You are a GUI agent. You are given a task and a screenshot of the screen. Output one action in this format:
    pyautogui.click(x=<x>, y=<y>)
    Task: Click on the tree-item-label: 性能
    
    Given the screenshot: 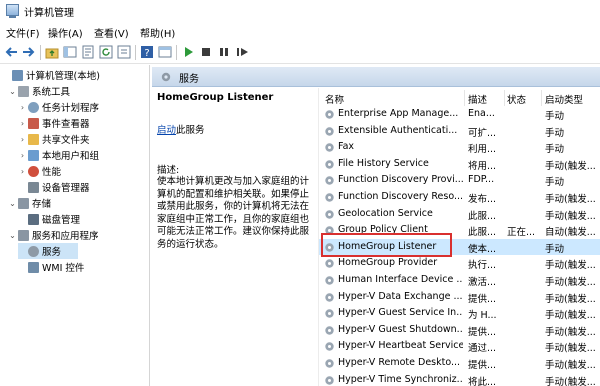 What is the action you would take?
    pyautogui.click(x=52, y=172)
    